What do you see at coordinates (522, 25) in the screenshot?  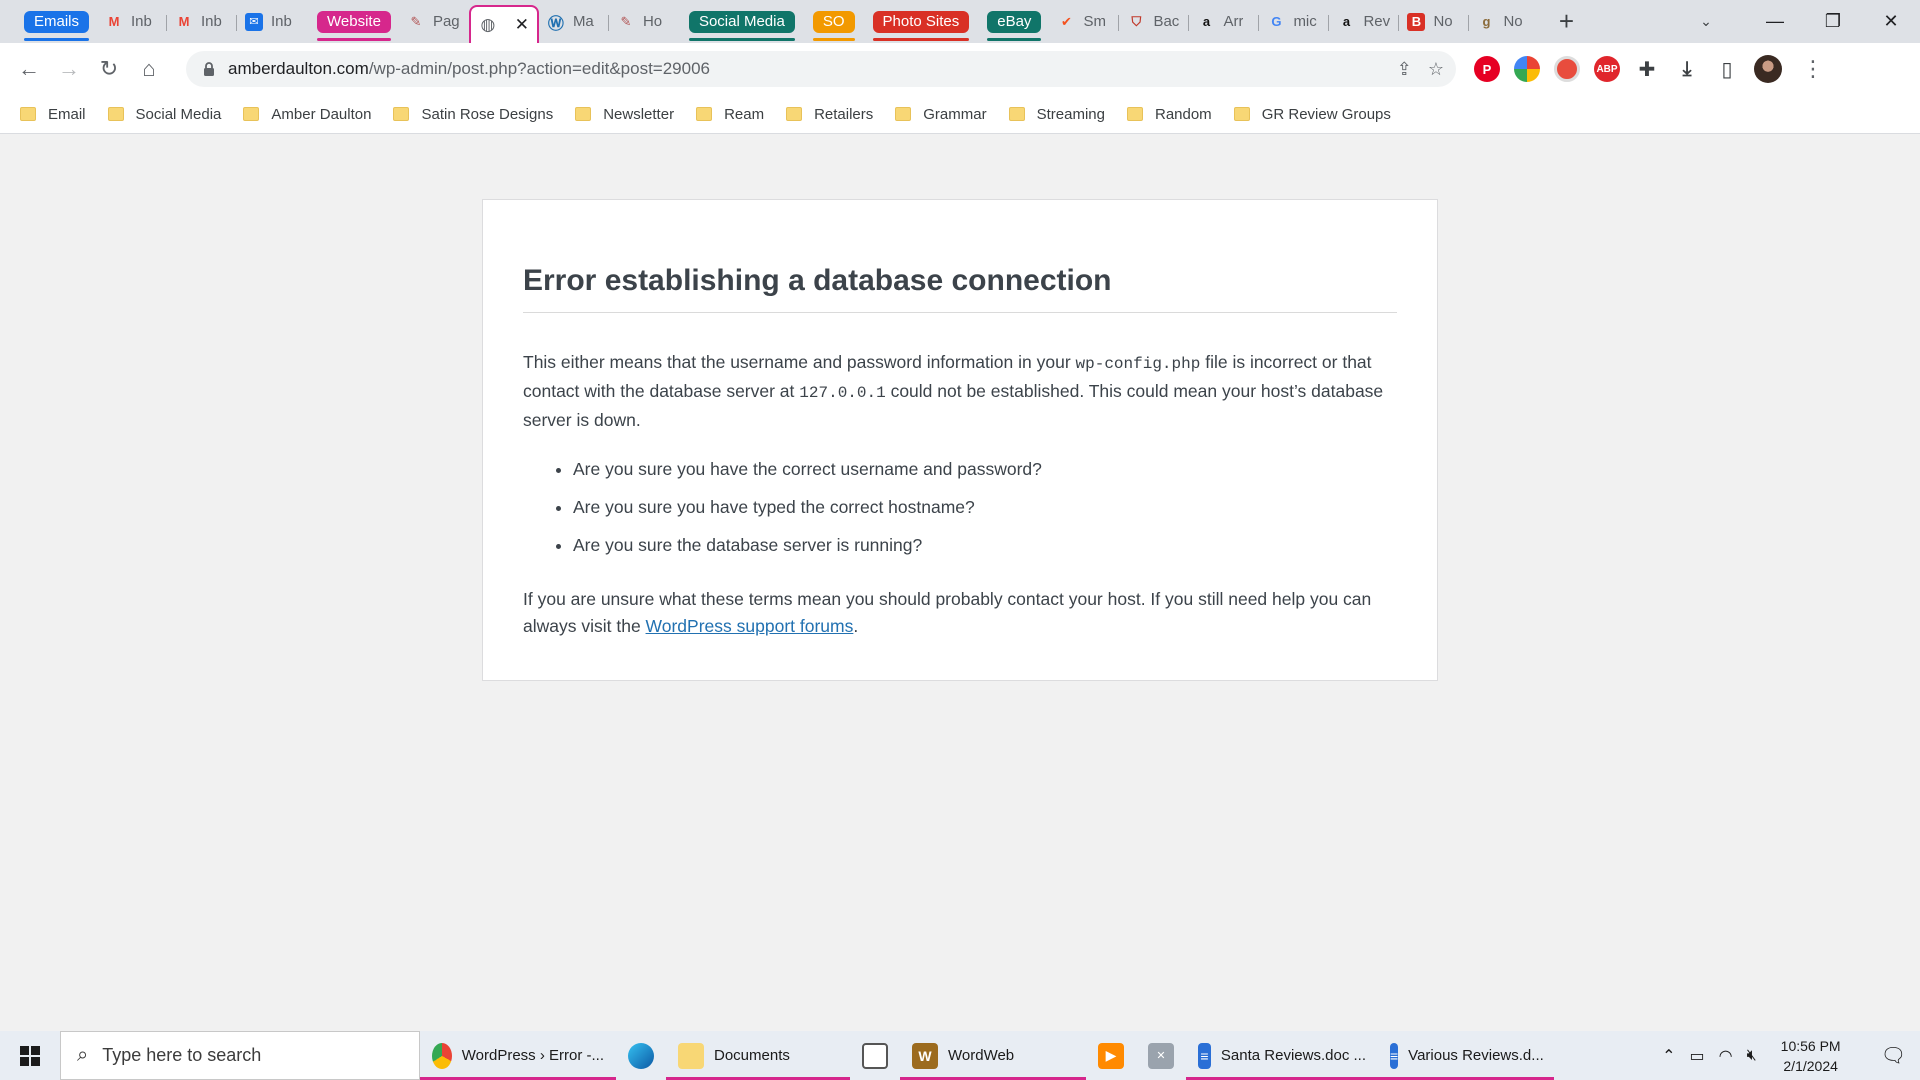 I see `close-tab-icon: ✕` at bounding box center [522, 25].